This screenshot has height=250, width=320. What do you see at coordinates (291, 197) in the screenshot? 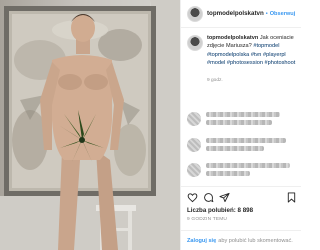
I see `bookmark-icon` at bounding box center [291, 197].